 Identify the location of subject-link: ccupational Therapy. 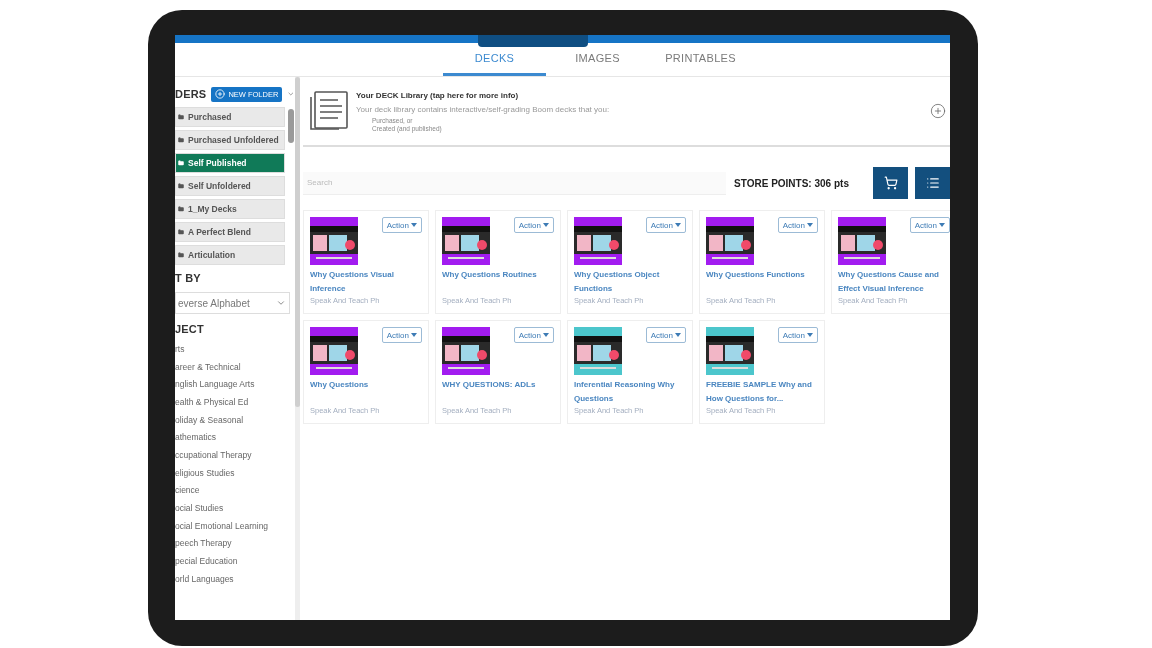
(235, 455).